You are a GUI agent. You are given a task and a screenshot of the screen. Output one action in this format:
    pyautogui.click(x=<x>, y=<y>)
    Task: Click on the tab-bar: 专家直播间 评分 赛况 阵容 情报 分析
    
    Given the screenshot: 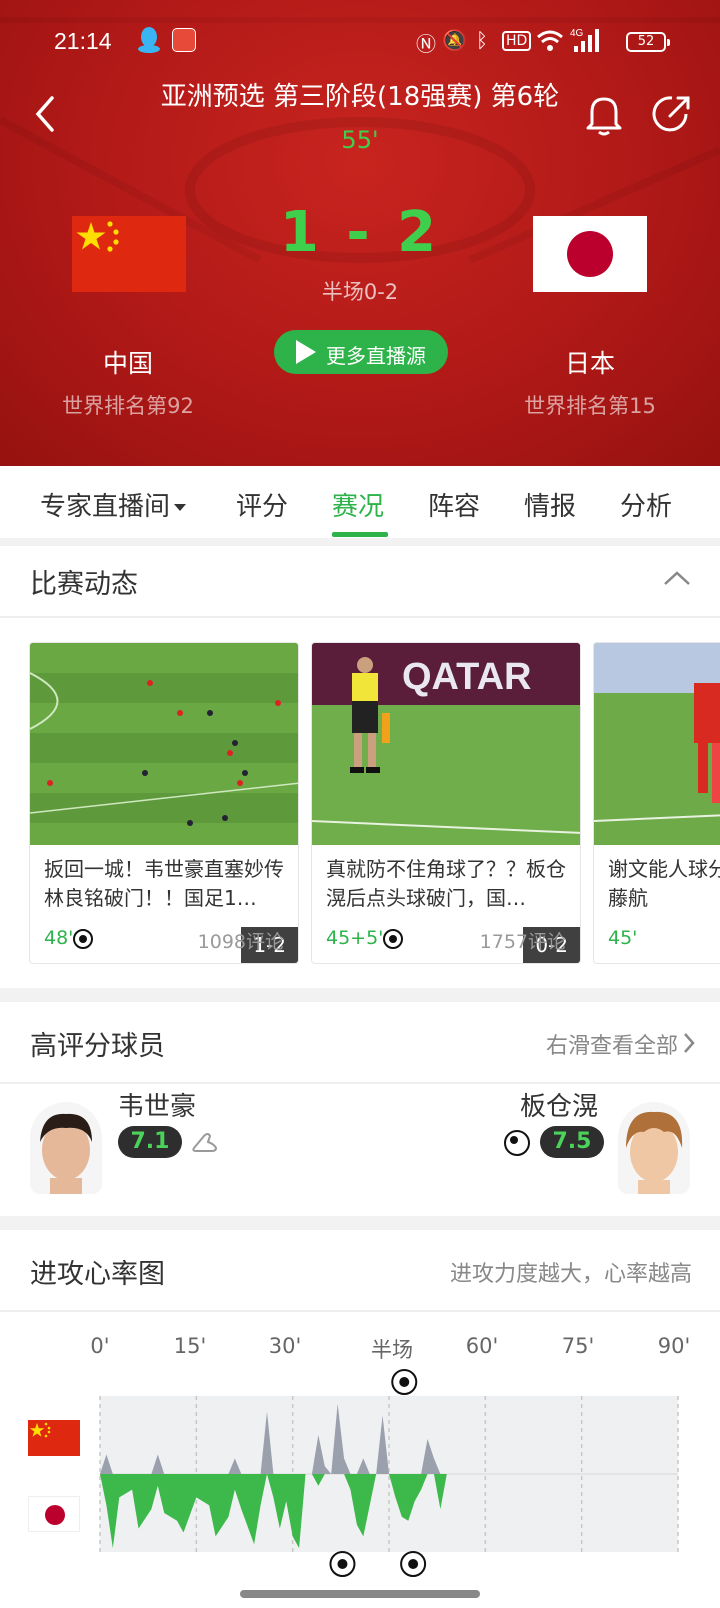 What is the action you would take?
    pyautogui.click(x=360, y=502)
    